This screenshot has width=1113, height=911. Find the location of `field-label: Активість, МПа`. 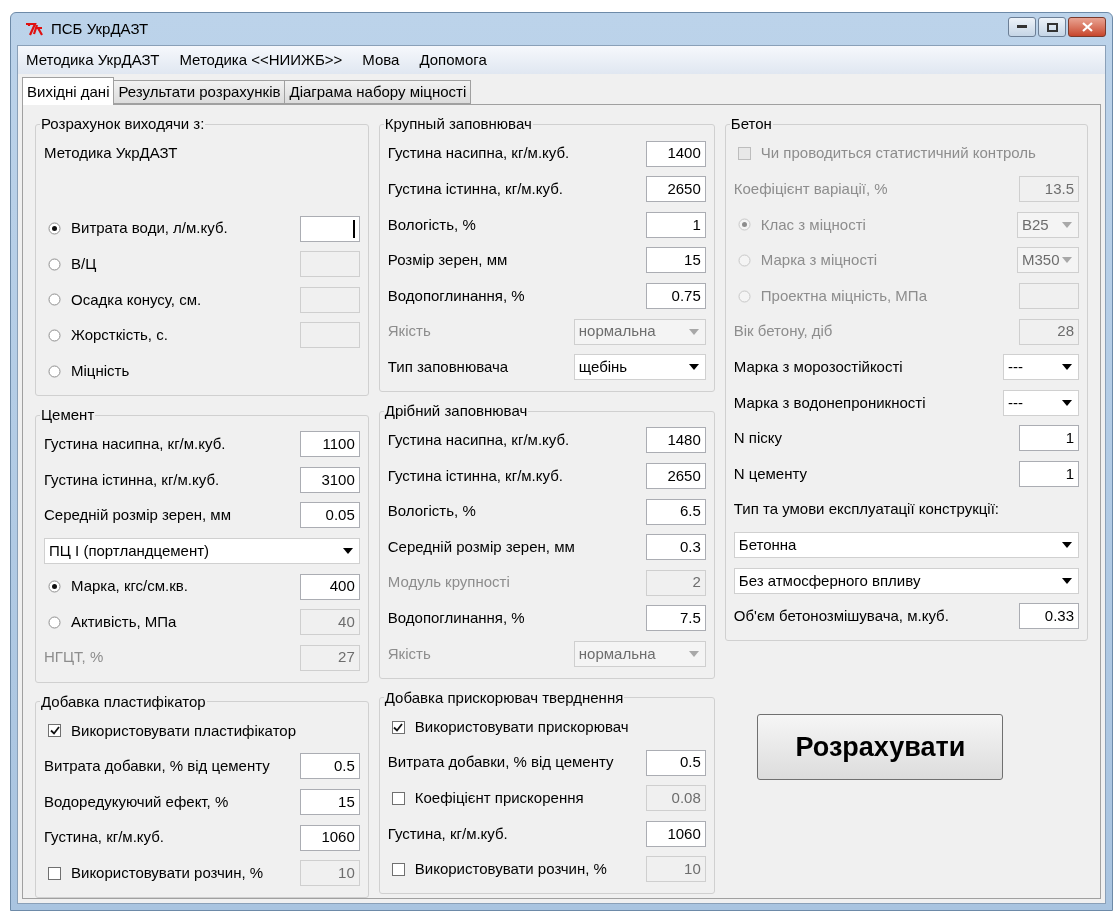

field-label: Активість, МПа is located at coordinates (124, 621).